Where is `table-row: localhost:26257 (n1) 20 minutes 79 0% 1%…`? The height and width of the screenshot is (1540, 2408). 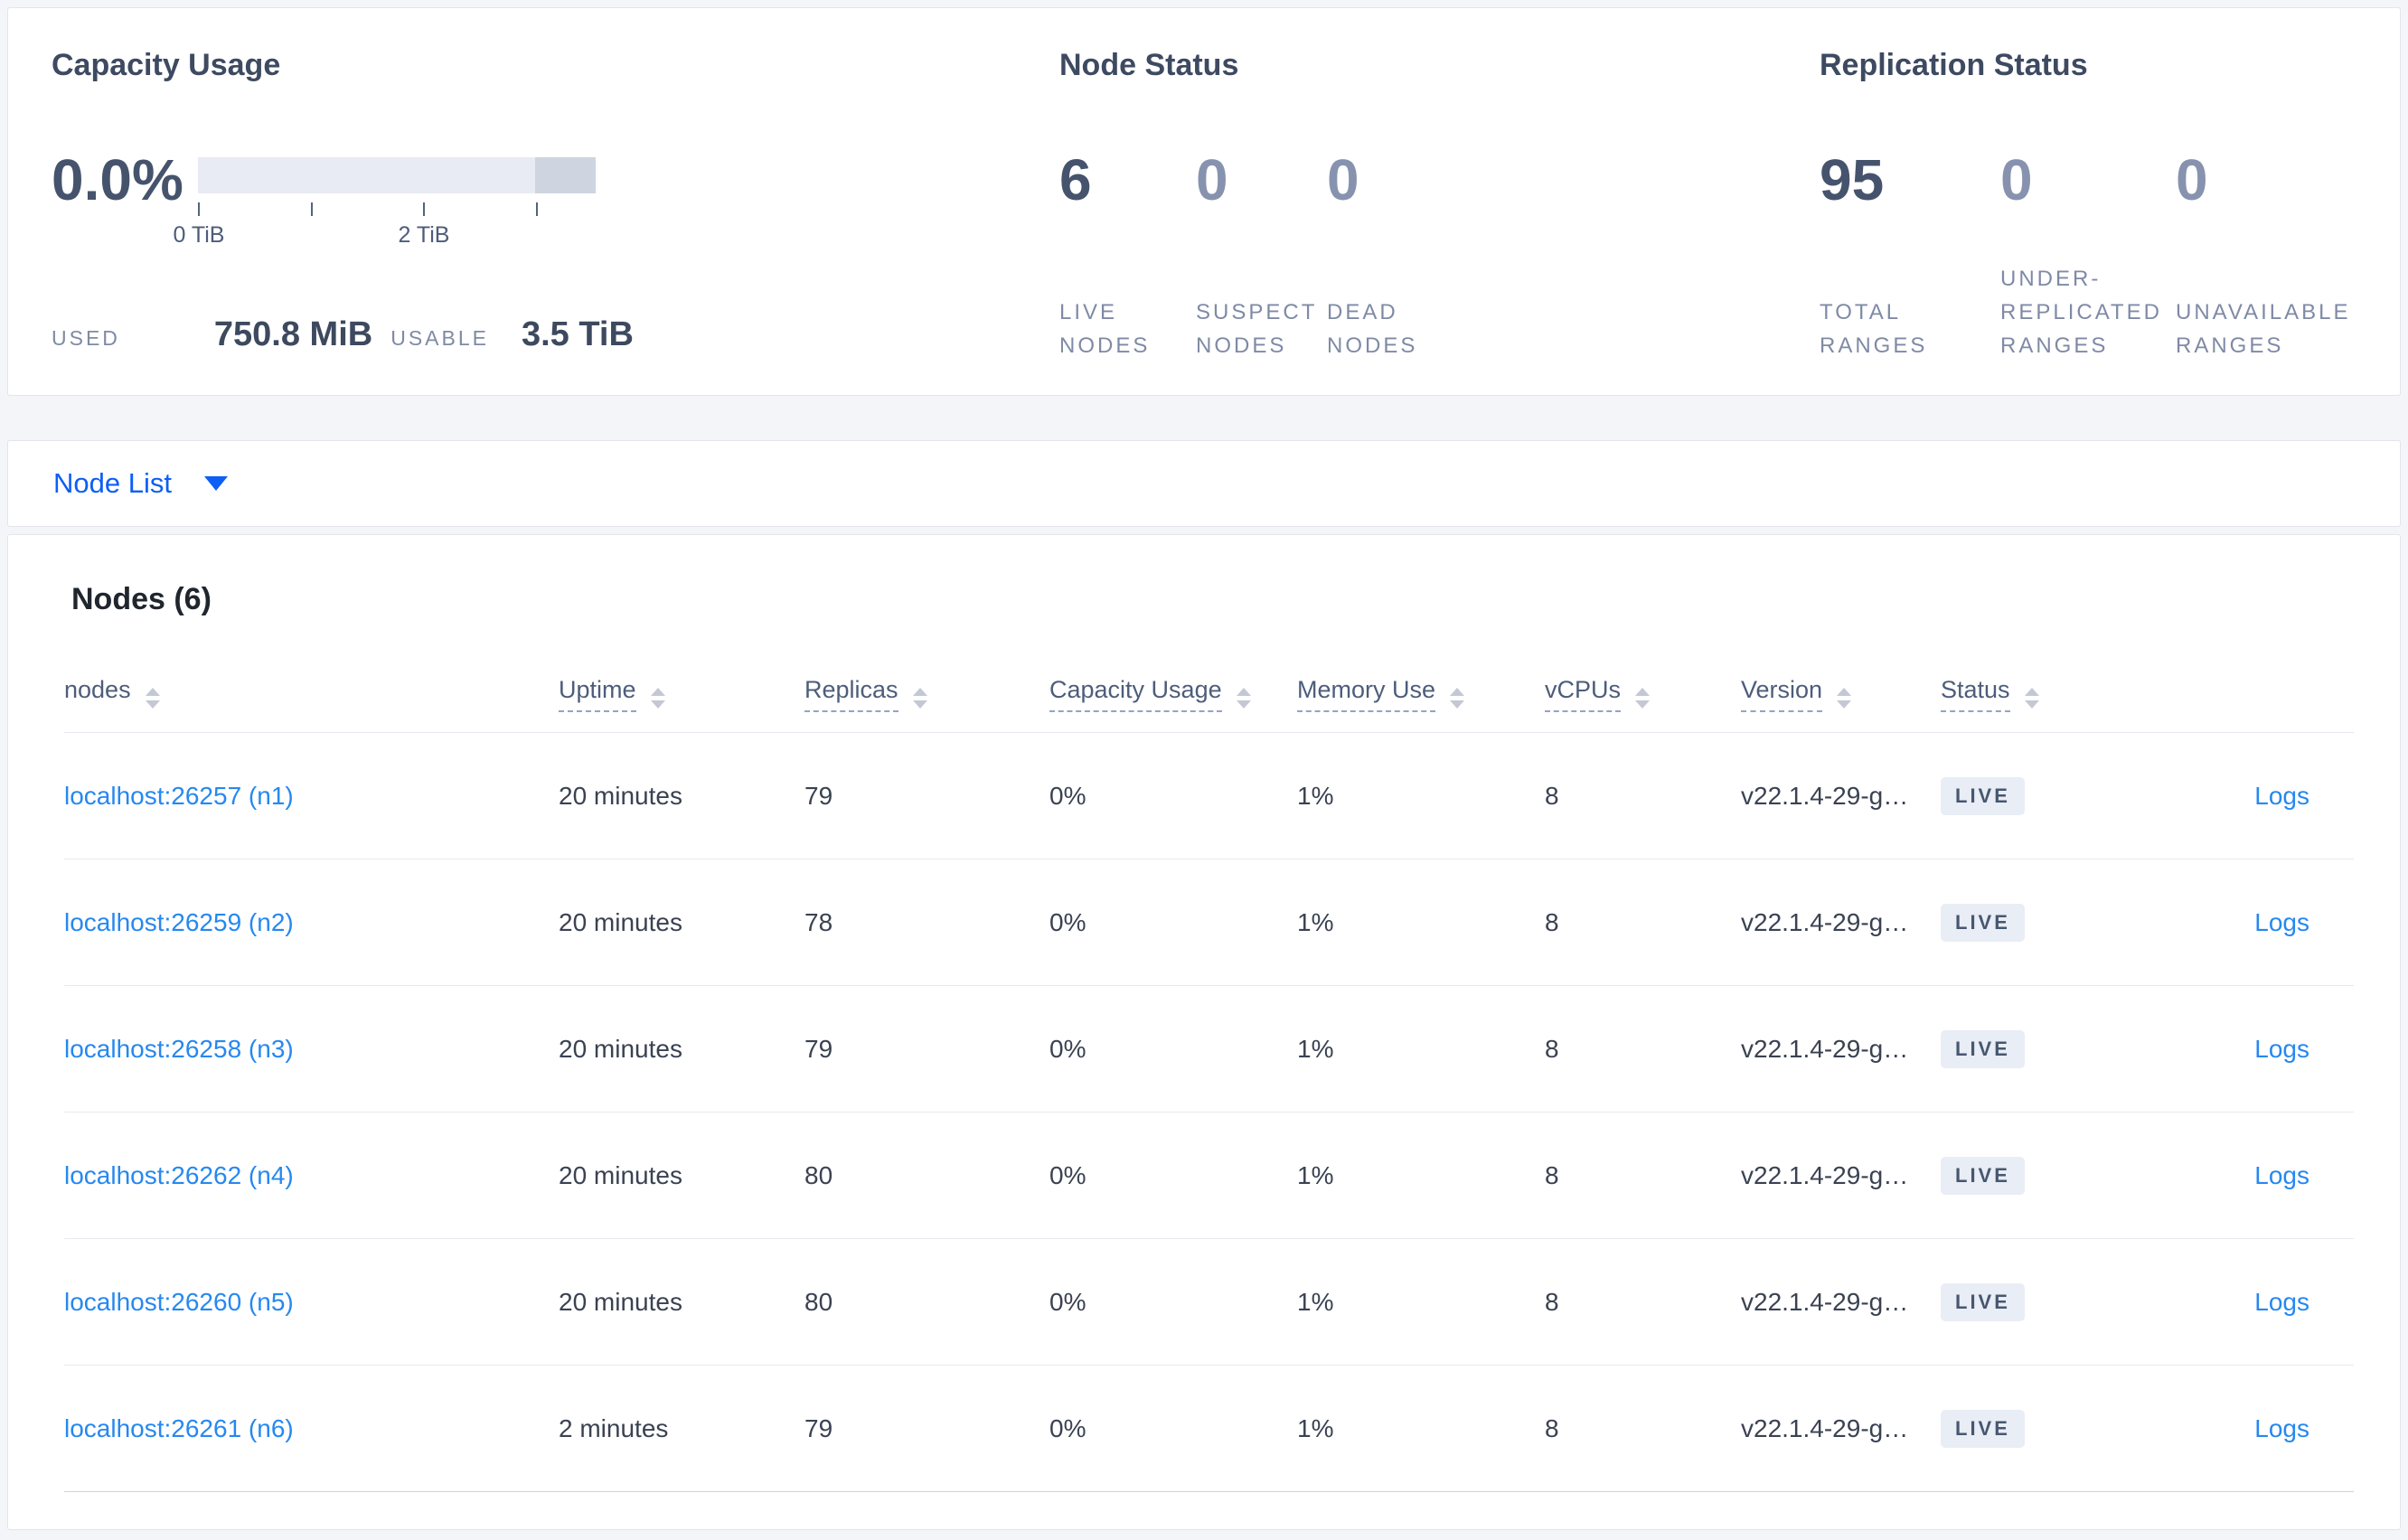 table-row: localhost:26257 (n1) 20 minutes 79 0% 1%… is located at coordinates (1209, 796).